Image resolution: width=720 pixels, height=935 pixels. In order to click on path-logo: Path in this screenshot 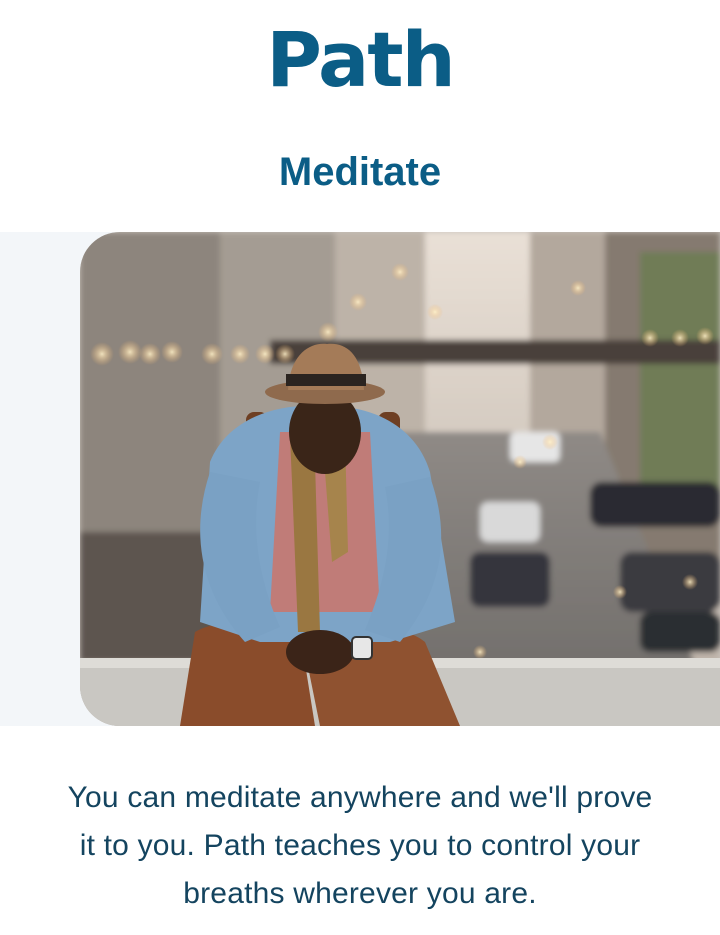, I will do `click(360, 59)`.